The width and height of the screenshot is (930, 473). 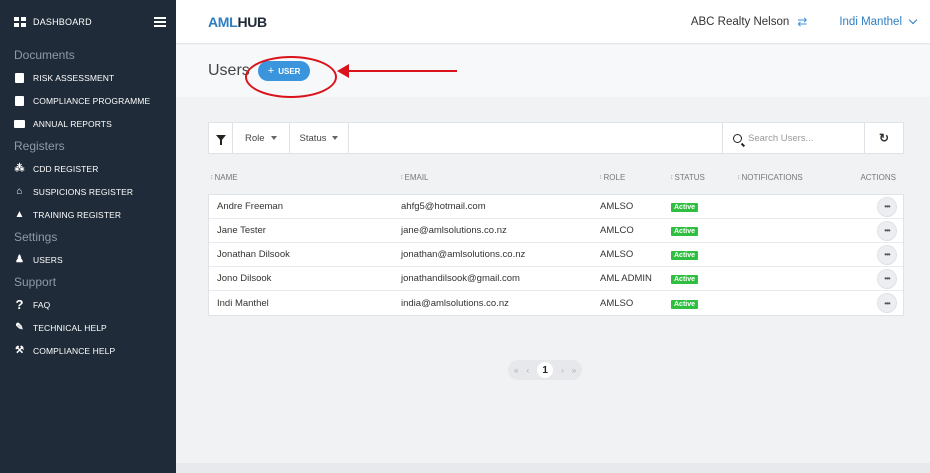 I want to click on bank-icon: ⌂, so click(x=19, y=191).